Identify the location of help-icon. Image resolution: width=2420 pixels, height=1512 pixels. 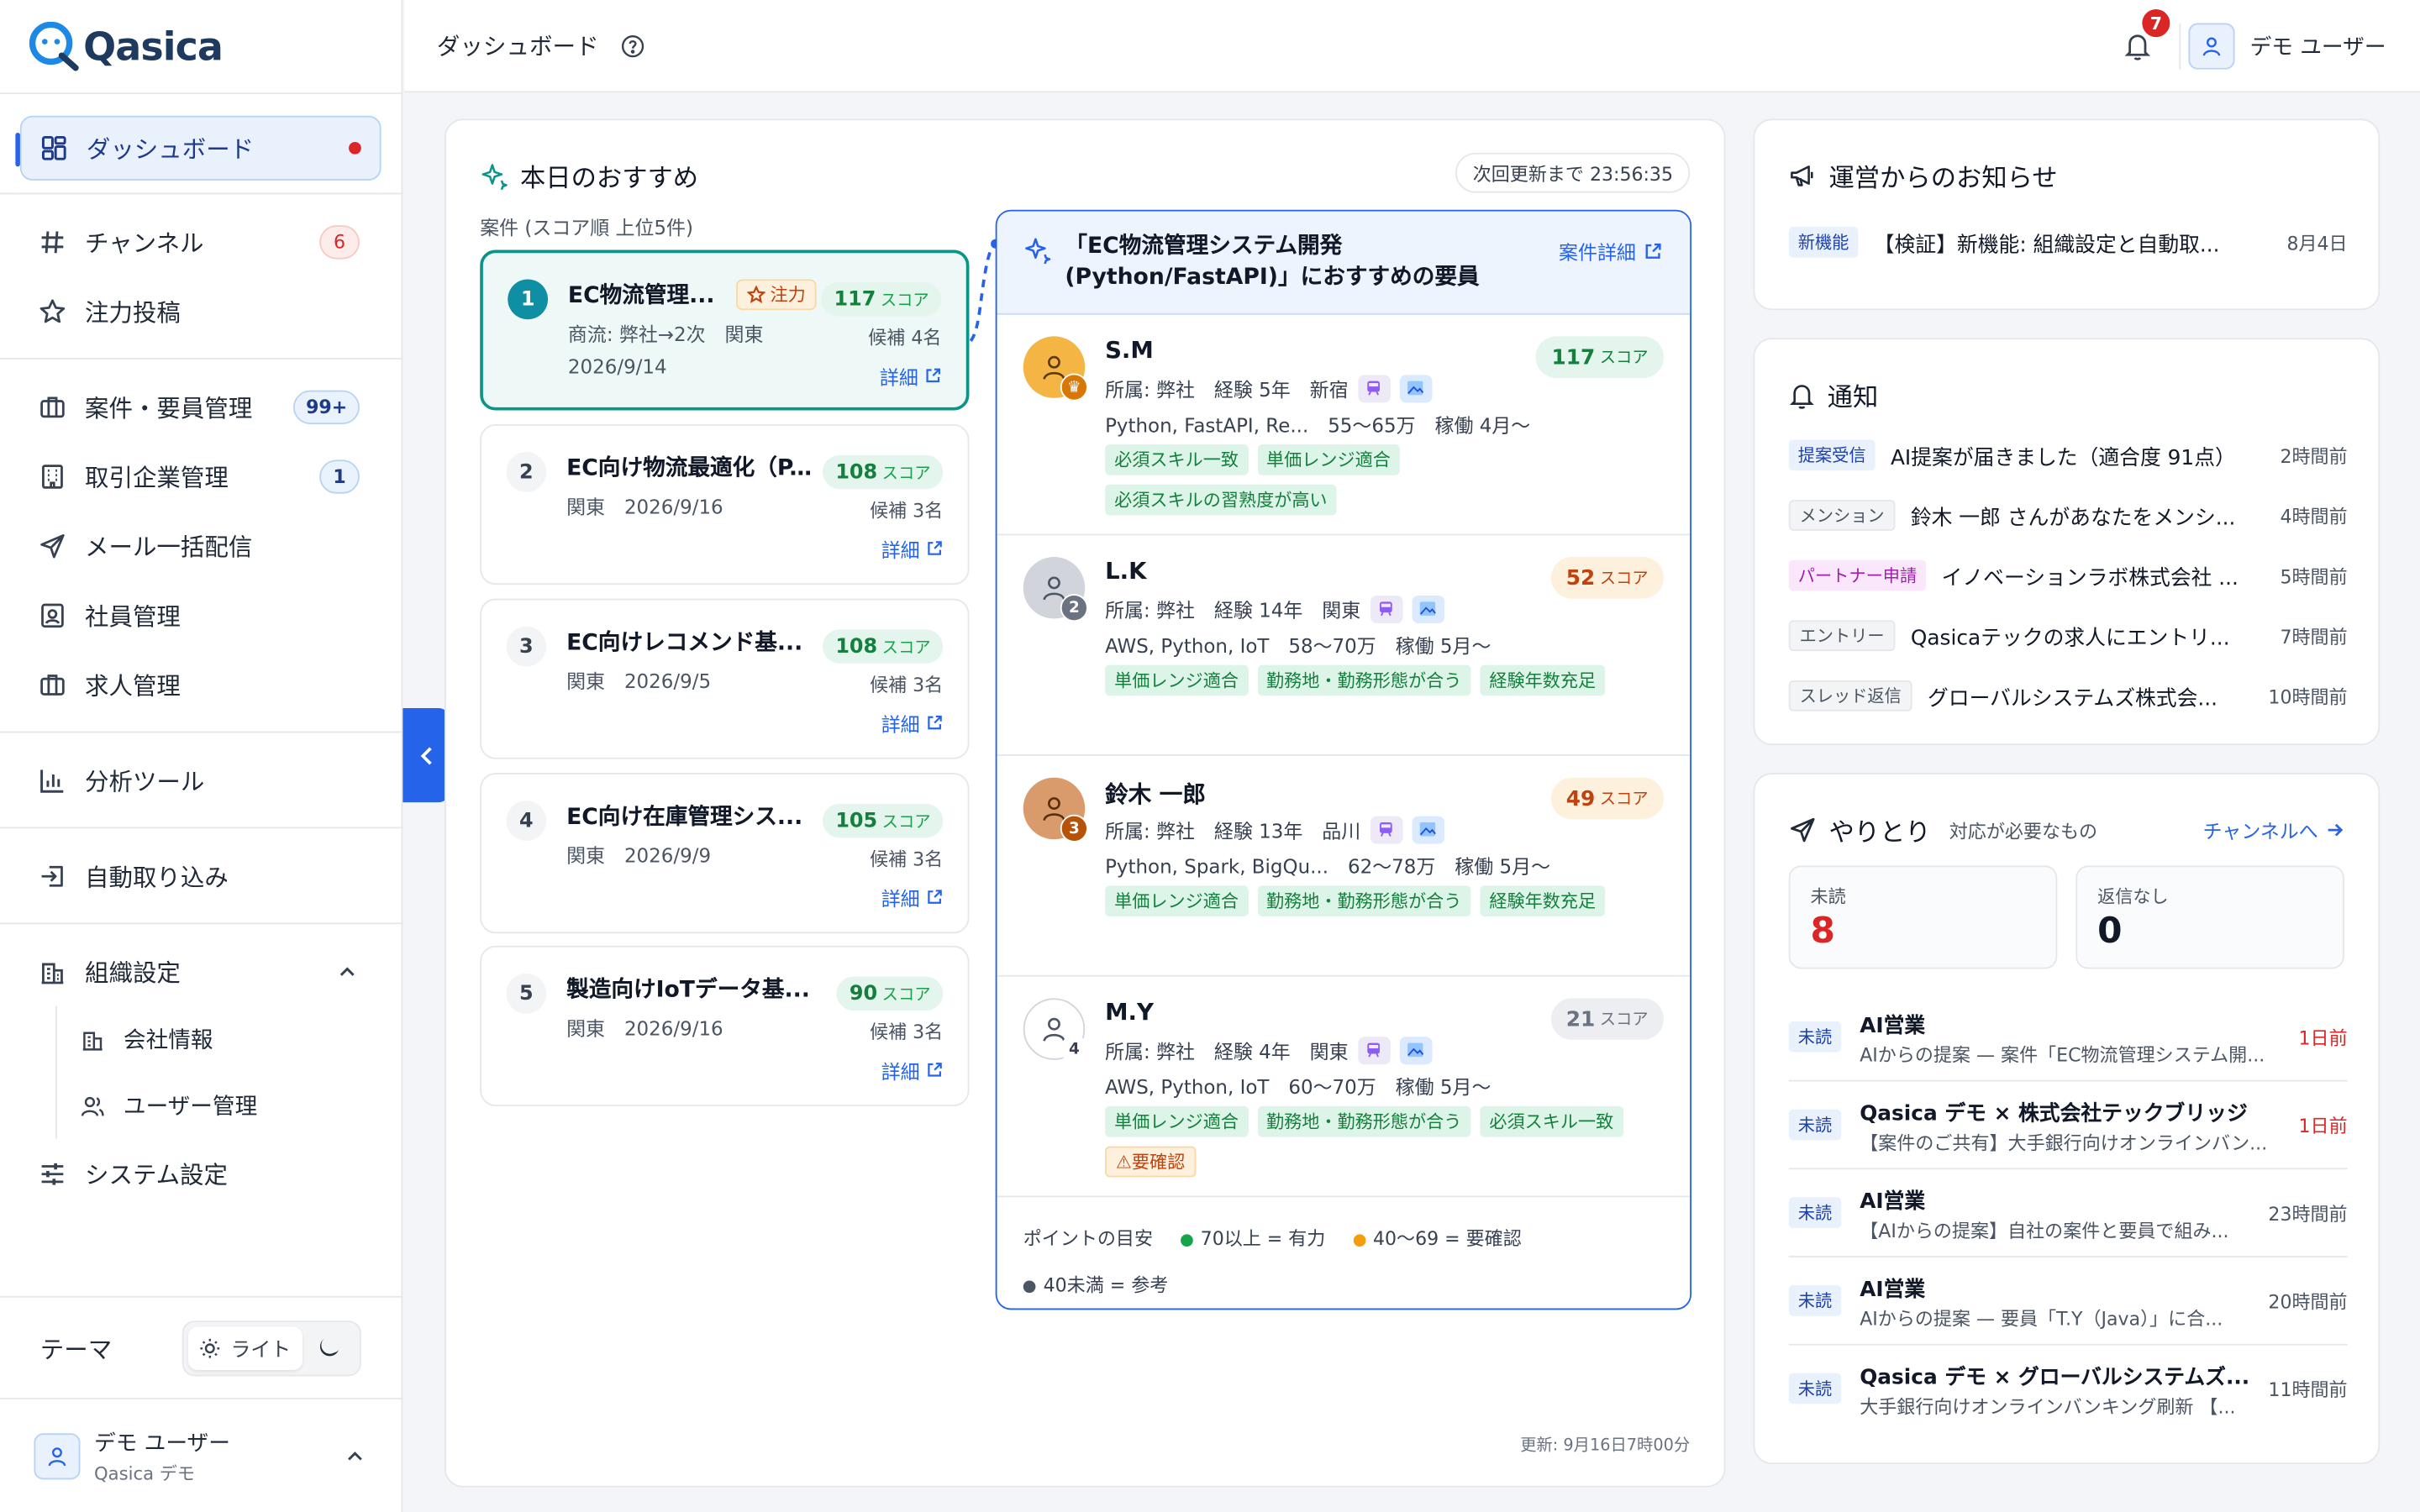
(632, 45).